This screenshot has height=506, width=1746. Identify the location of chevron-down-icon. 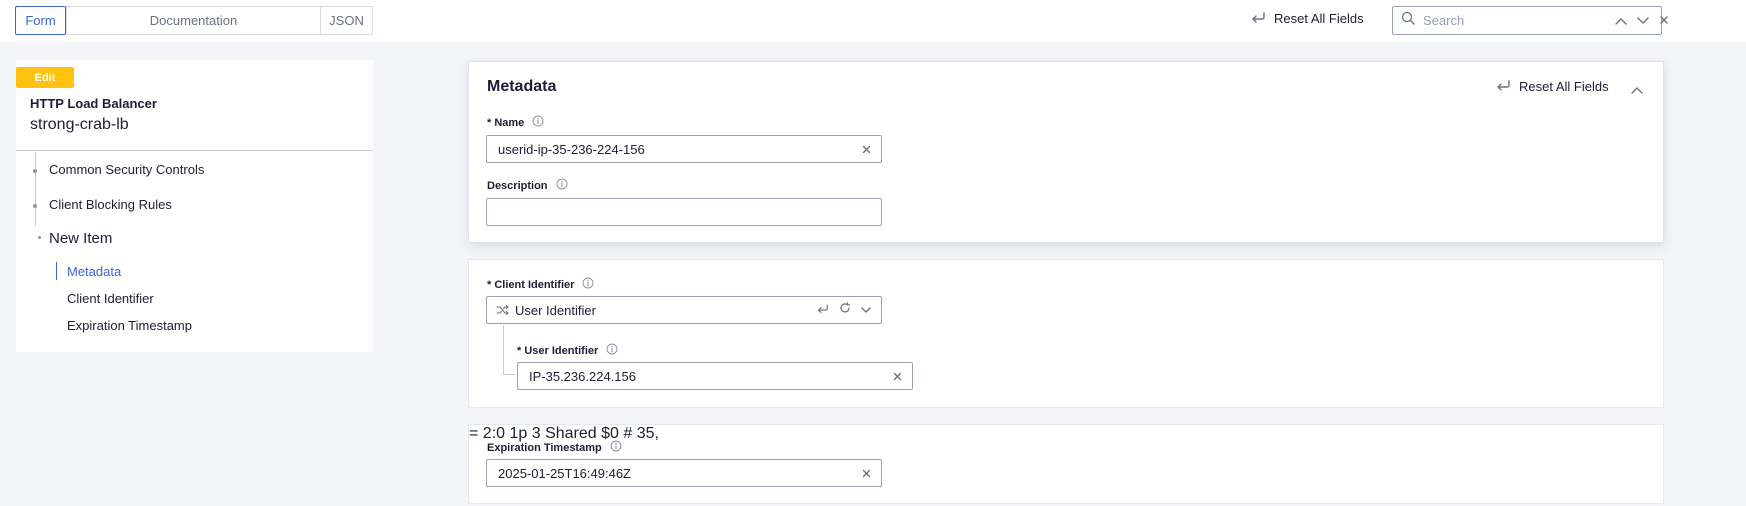
(866, 310).